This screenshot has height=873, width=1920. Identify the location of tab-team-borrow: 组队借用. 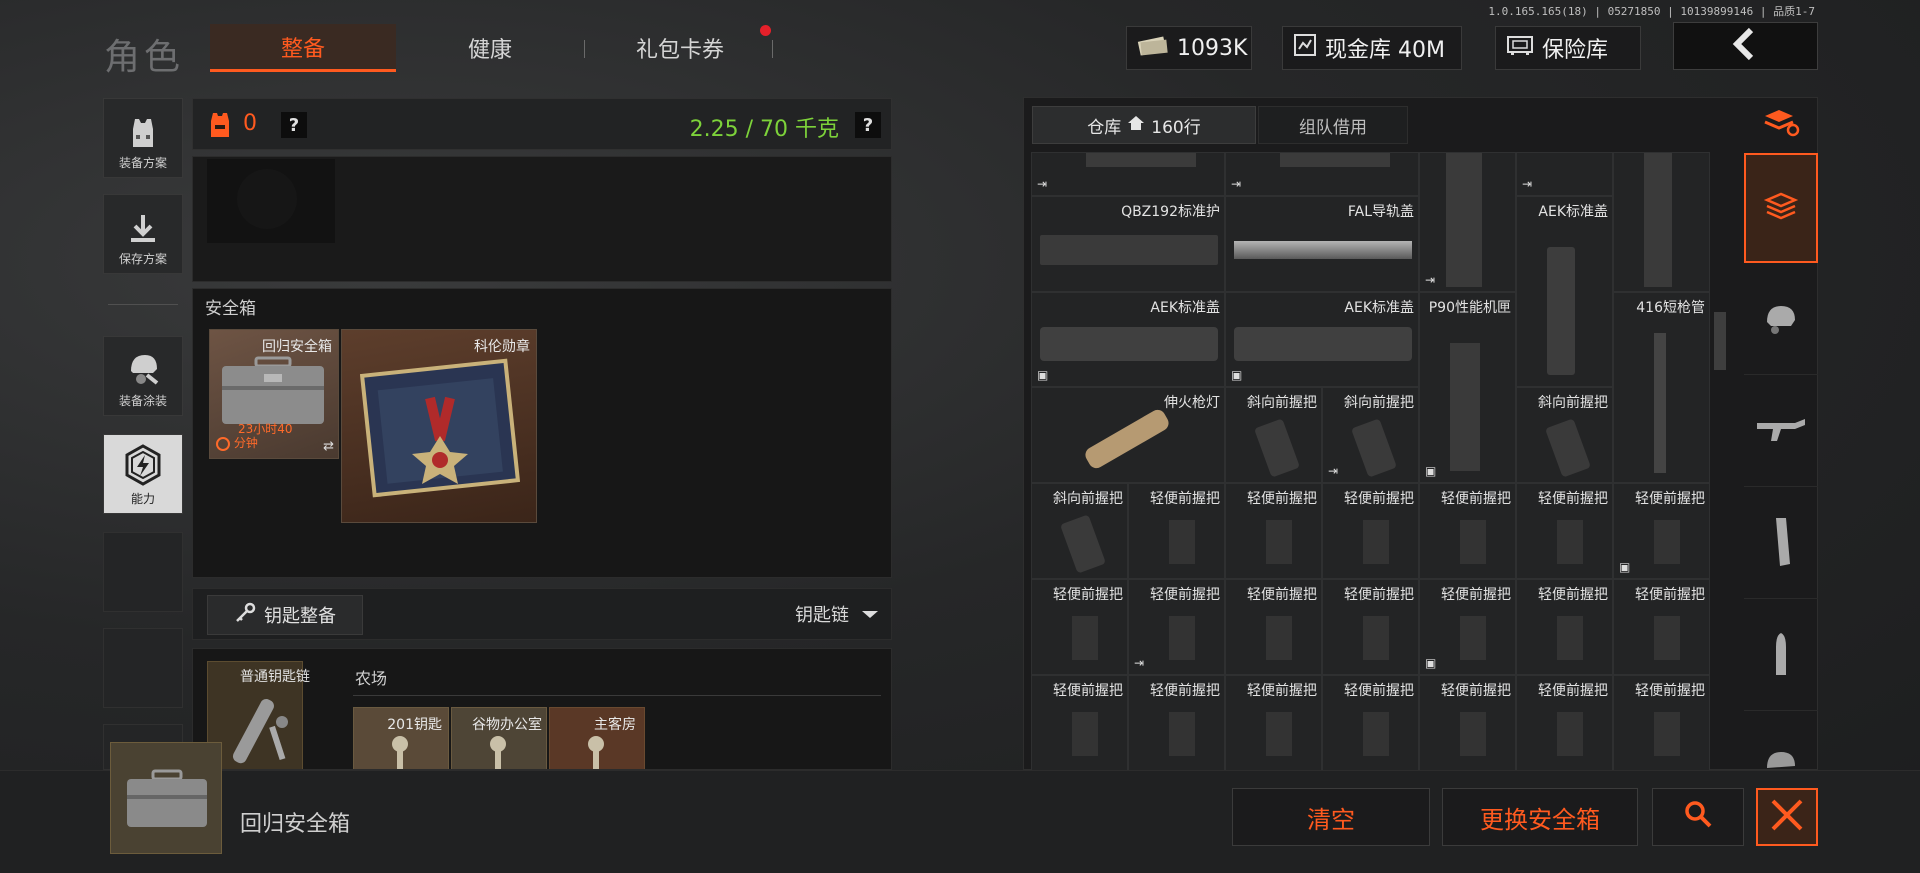
(1333, 125).